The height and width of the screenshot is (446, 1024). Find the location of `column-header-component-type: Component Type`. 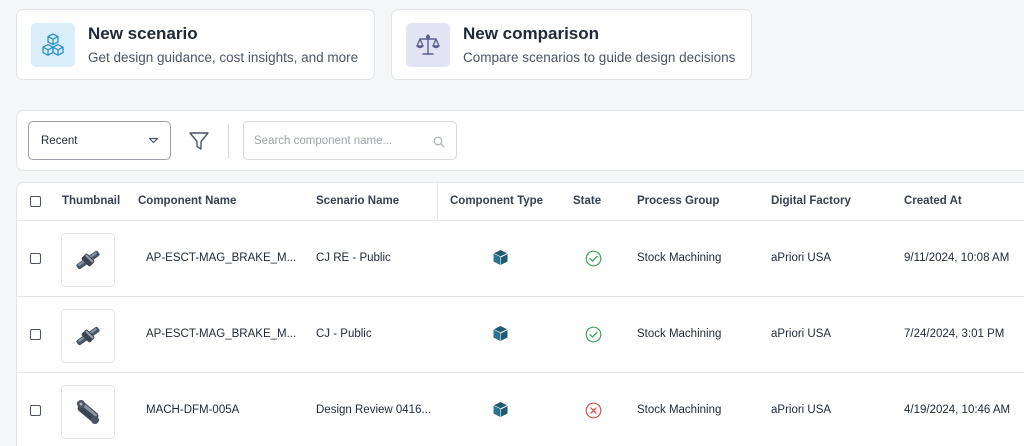

column-header-component-type: Component Type is located at coordinates (496, 202).